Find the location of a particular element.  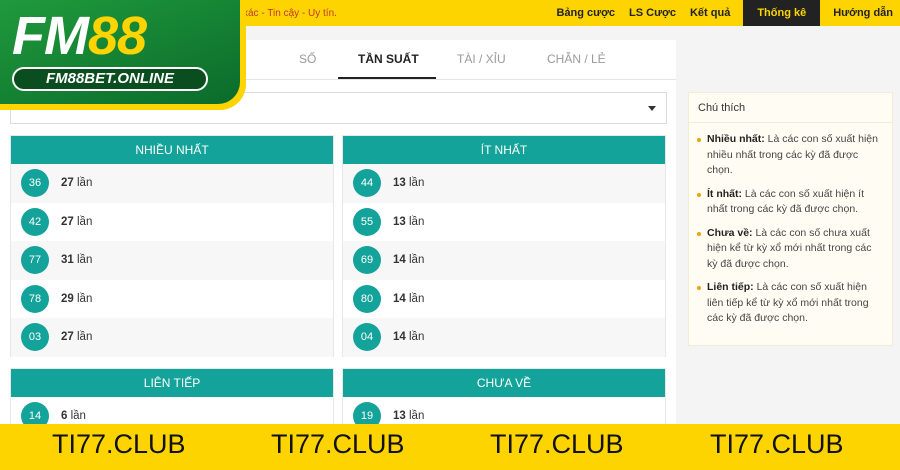

logo-wordmark: FM88 is located at coordinates (79, 36).